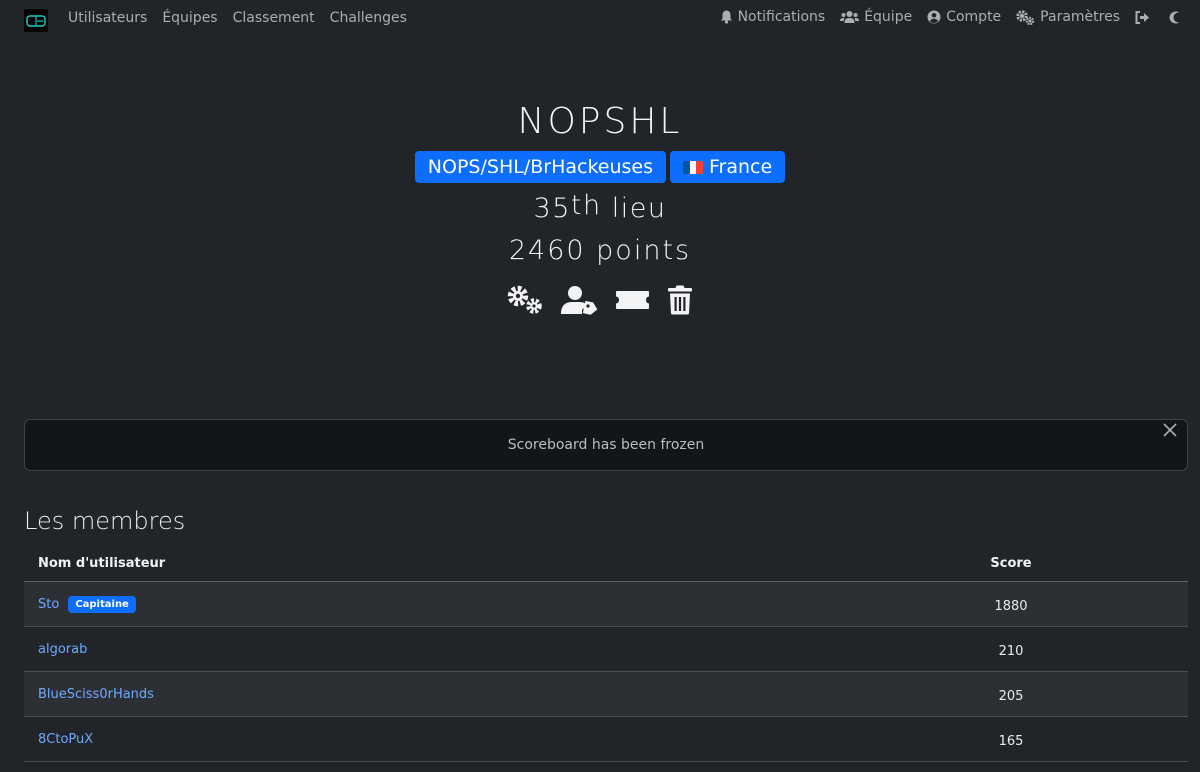 The height and width of the screenshot is (772, 1200). Describe the element at coordinates (606, 694) in the screenshot. I see `table-row: BlueSciss0rHands 205` at that location.